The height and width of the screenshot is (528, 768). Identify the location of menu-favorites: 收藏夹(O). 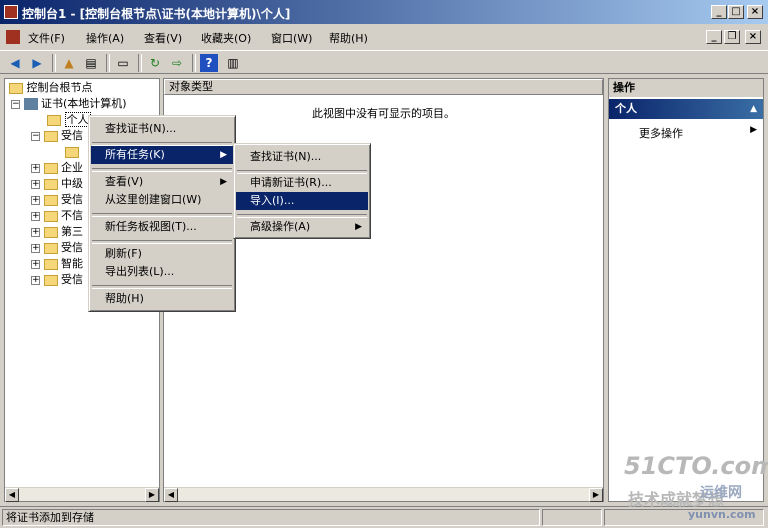
(226, 38).